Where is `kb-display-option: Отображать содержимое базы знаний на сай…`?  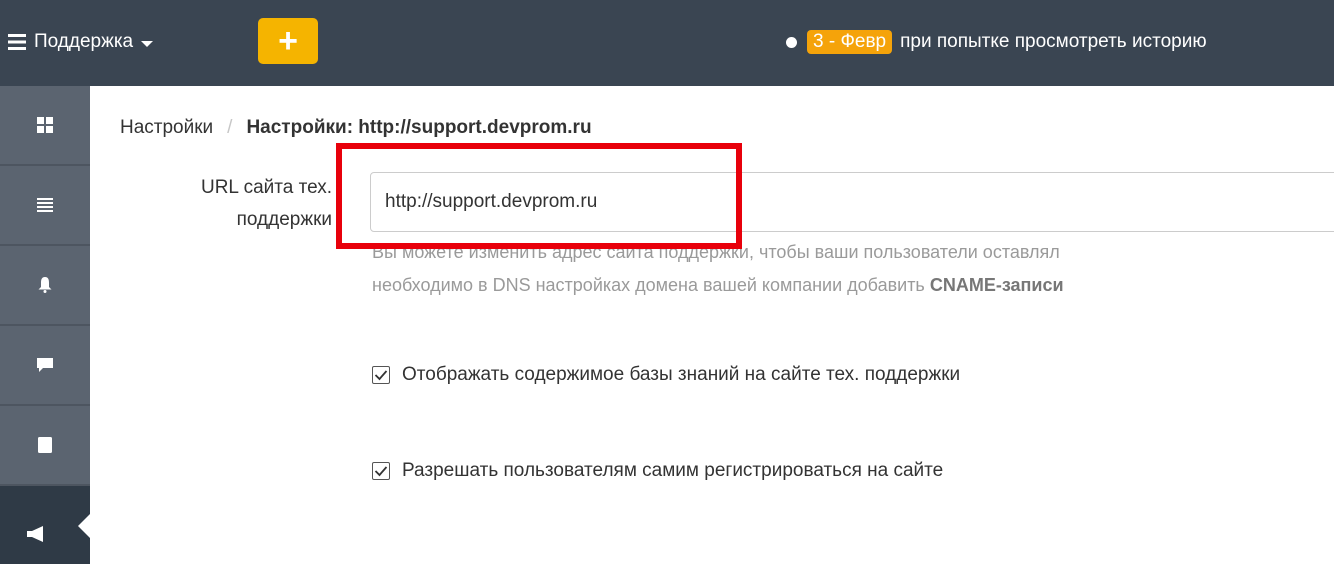
kb-display-option: Отображать содержимое базы знаний на сай… is located at coordinates (666, 375).